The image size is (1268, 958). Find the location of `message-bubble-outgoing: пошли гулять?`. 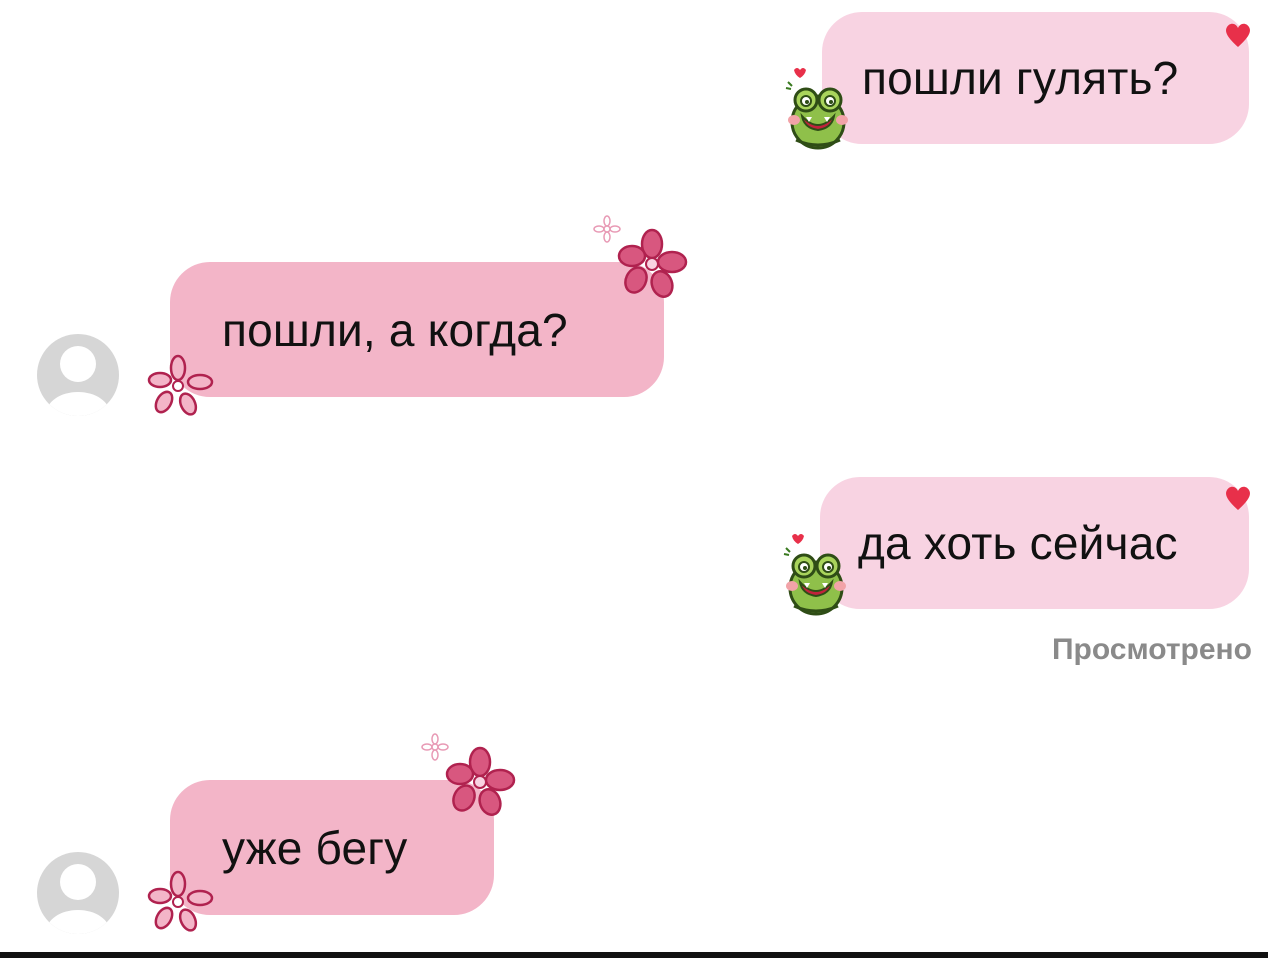

message-bubble-outgoing: пошли гулять? is located at coordinates (1035, 78).